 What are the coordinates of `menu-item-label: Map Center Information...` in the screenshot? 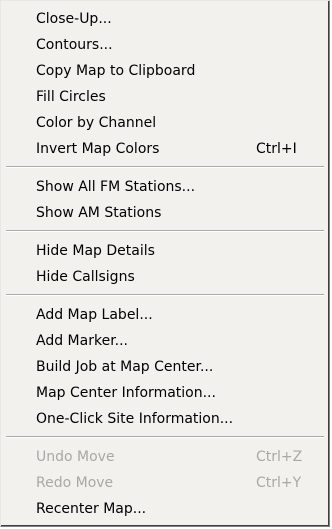 It's located at (126, 393).